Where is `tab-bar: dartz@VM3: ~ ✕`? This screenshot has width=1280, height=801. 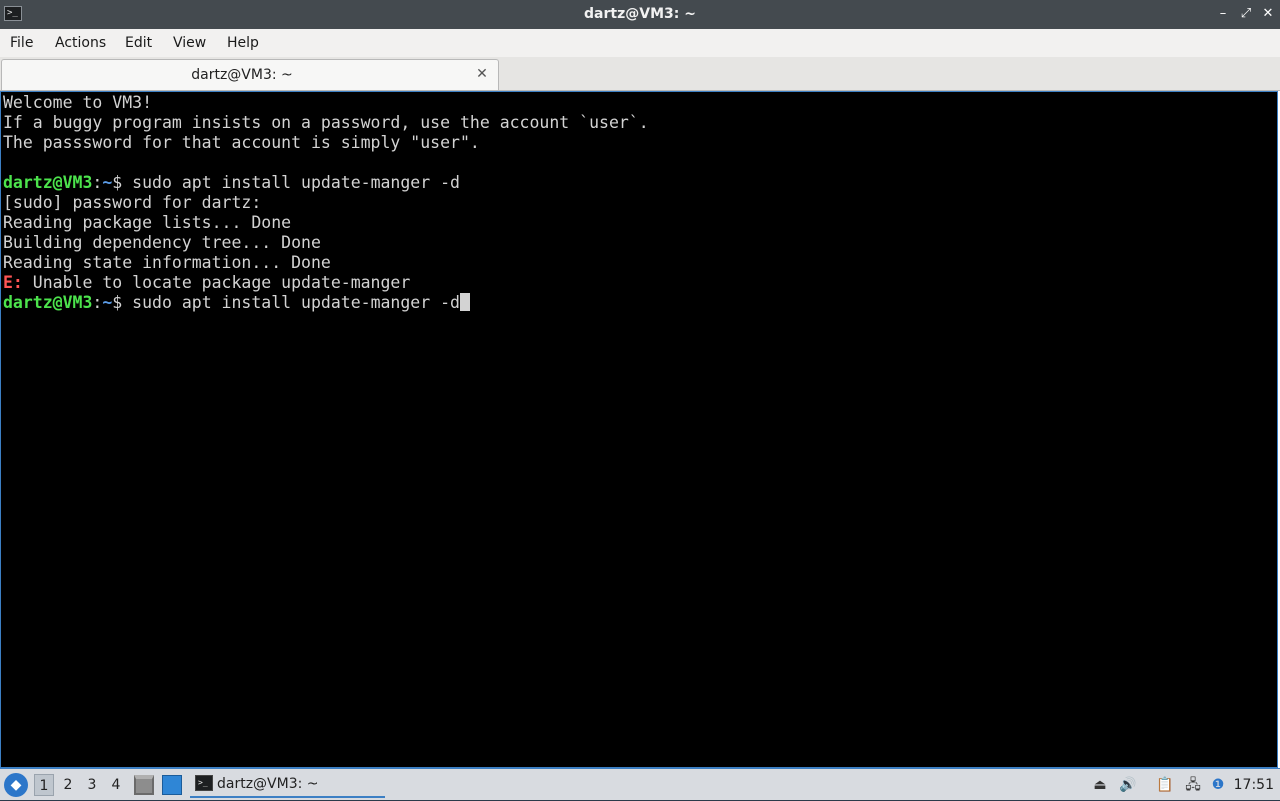
tab-bar: dartz@VM3: ~ ✕ is located at coordinates (640, 74).